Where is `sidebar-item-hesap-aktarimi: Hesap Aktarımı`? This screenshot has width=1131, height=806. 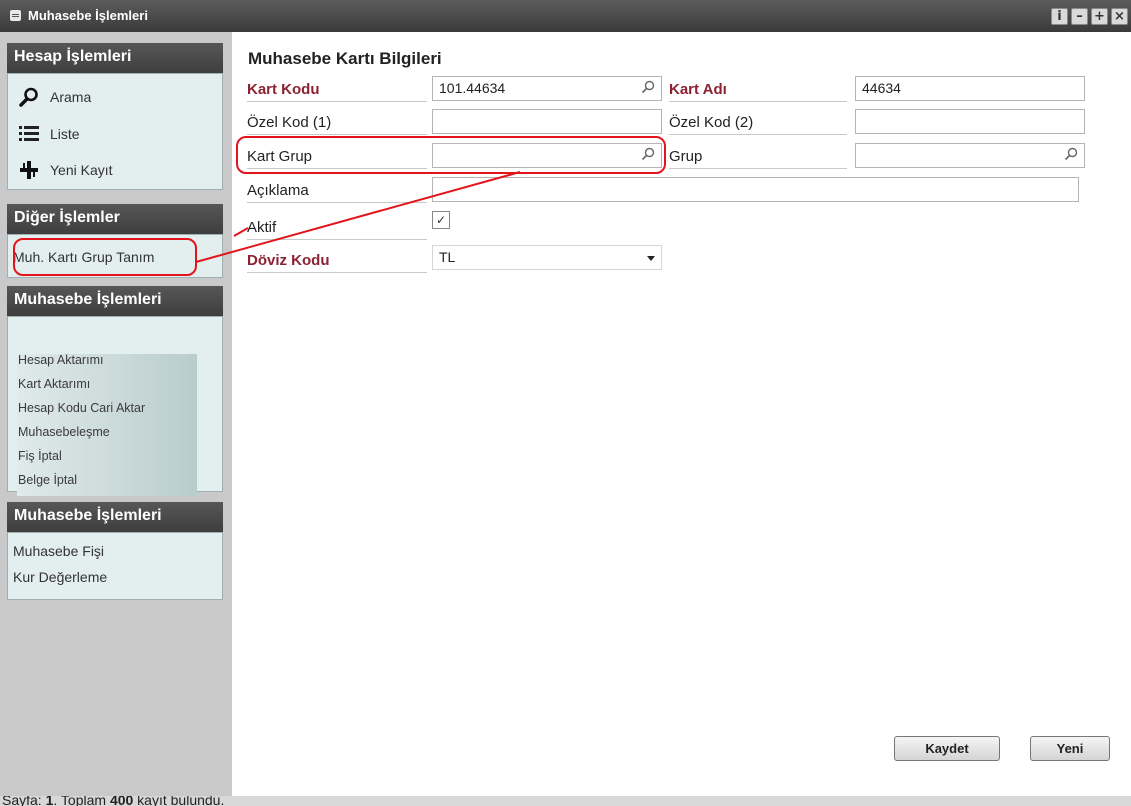 sidebar-item-hesap-aktarimi: Hesap Aktarımı is located at coordinates (60, 360).